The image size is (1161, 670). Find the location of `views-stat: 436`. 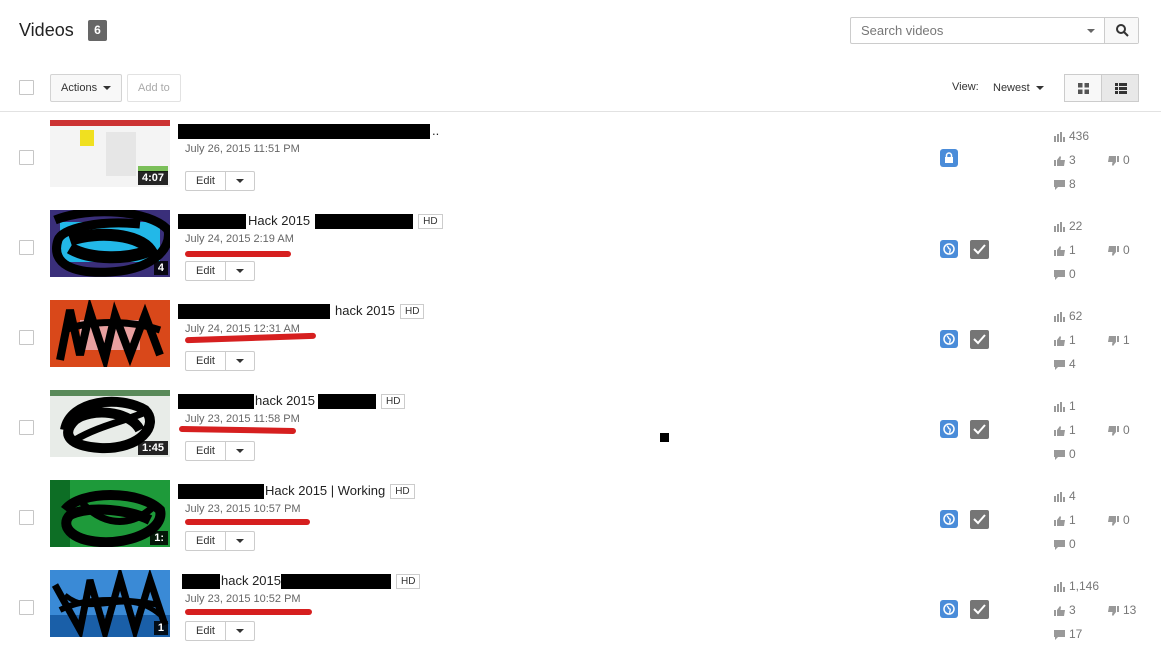

views-stat: 436 is located at coordinates (1071, 136).